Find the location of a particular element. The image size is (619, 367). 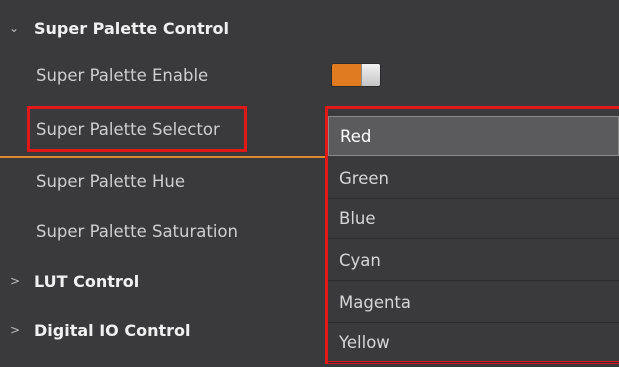

chevron-down-icon: ⌄ is located at coordinates (14, 28).